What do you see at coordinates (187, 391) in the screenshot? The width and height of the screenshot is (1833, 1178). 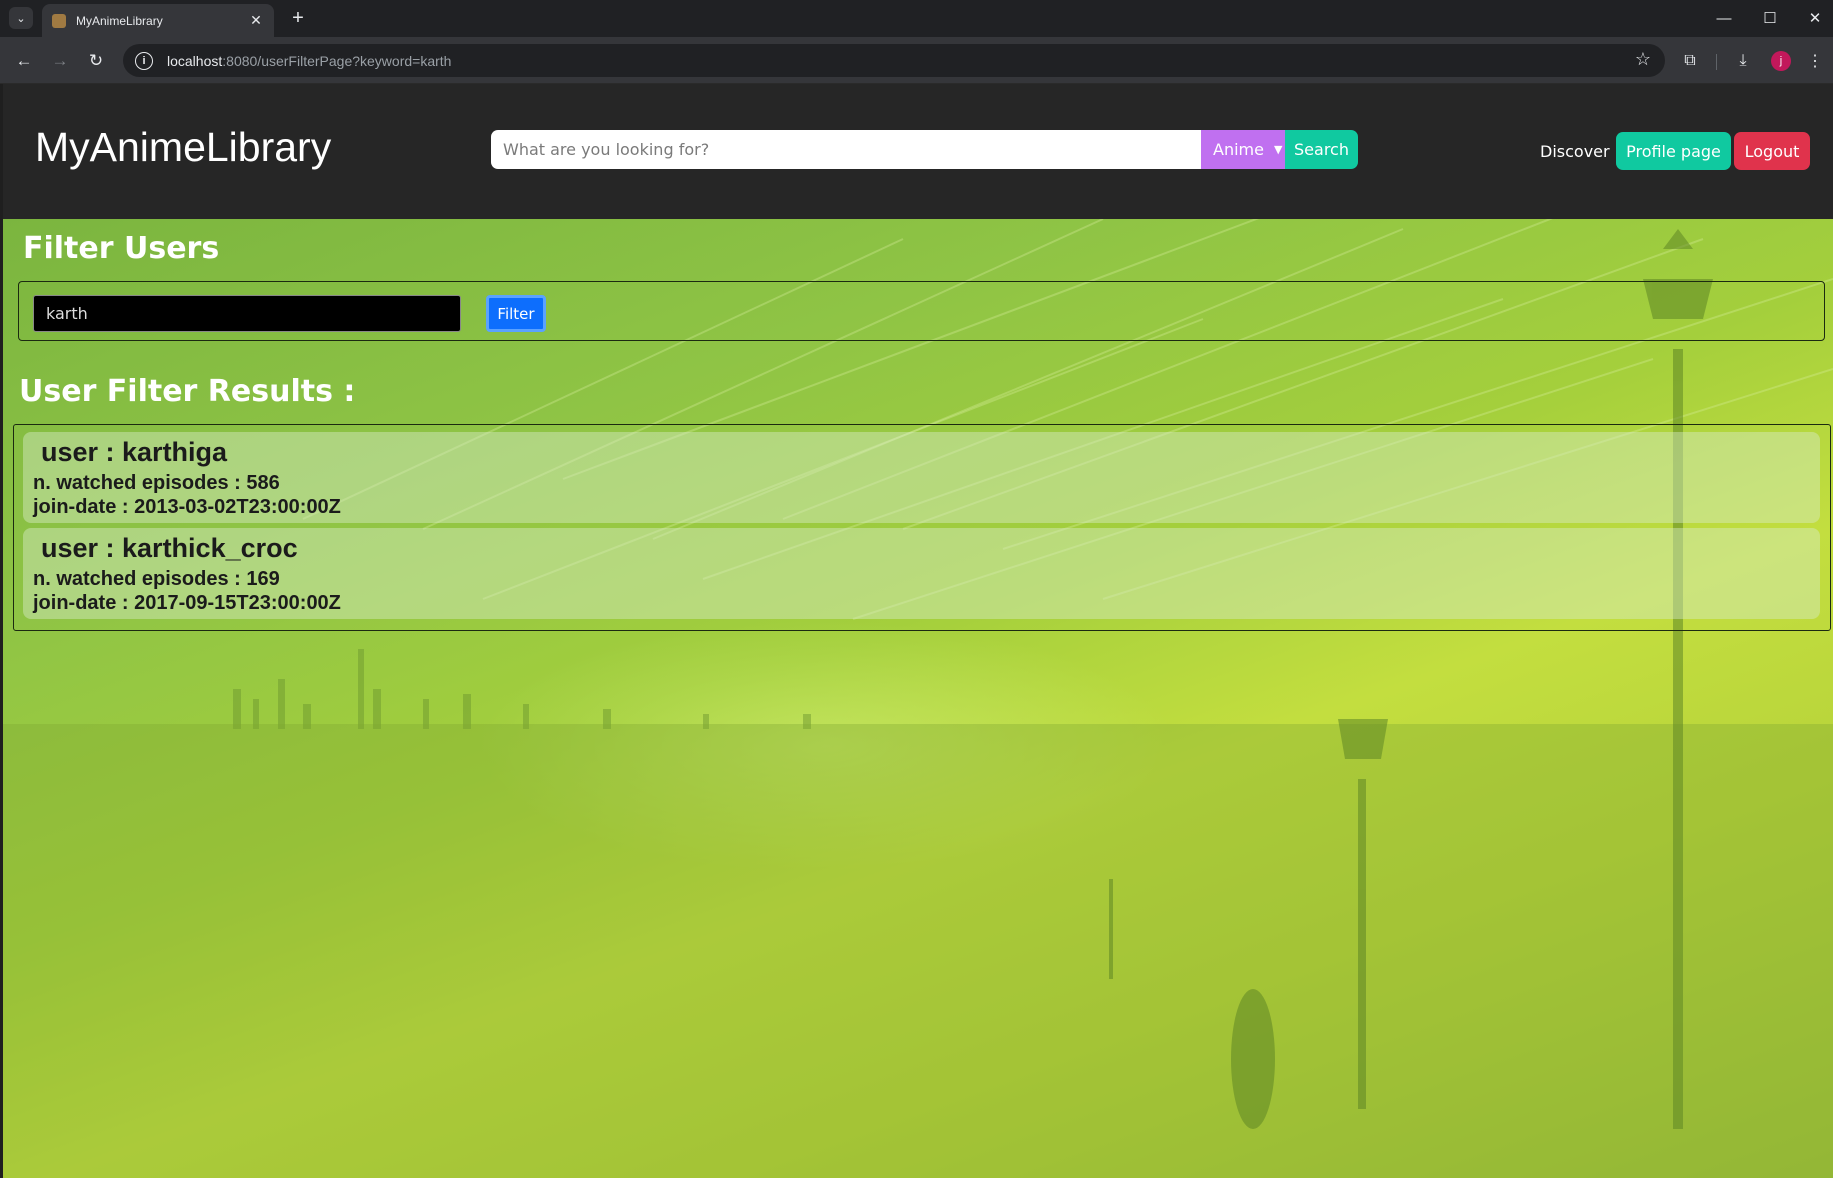 I see `results-heading: User Filter Results :` at bounding box center [187, 391].